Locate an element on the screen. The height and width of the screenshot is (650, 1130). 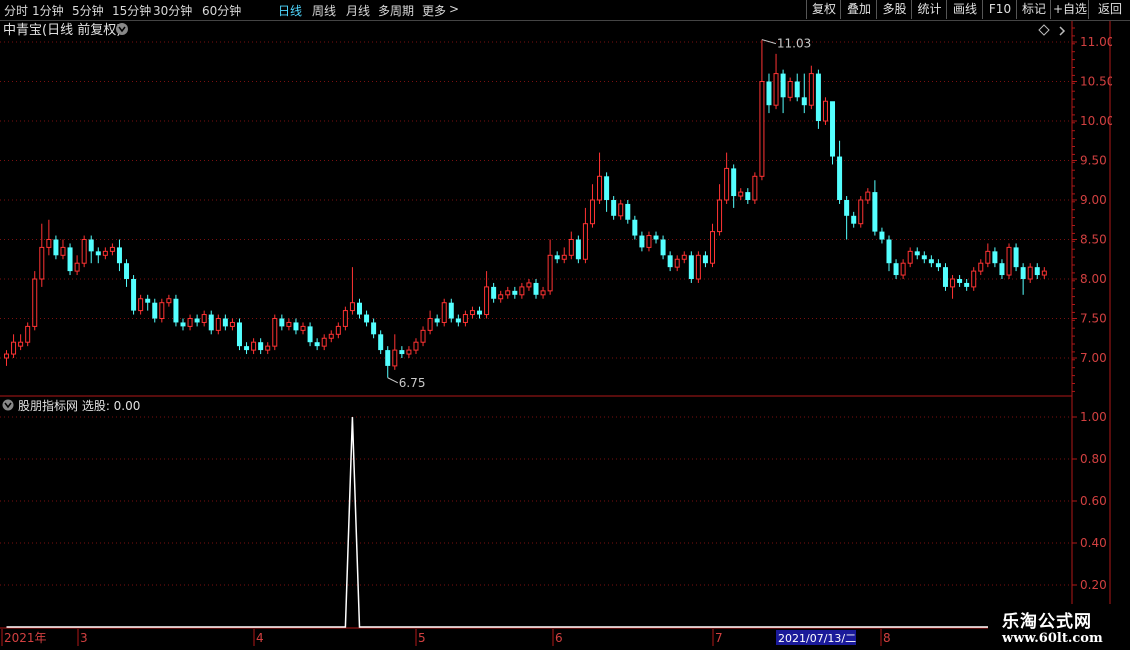
period-tab-more: 更多 is located at coordinates (434, 10).